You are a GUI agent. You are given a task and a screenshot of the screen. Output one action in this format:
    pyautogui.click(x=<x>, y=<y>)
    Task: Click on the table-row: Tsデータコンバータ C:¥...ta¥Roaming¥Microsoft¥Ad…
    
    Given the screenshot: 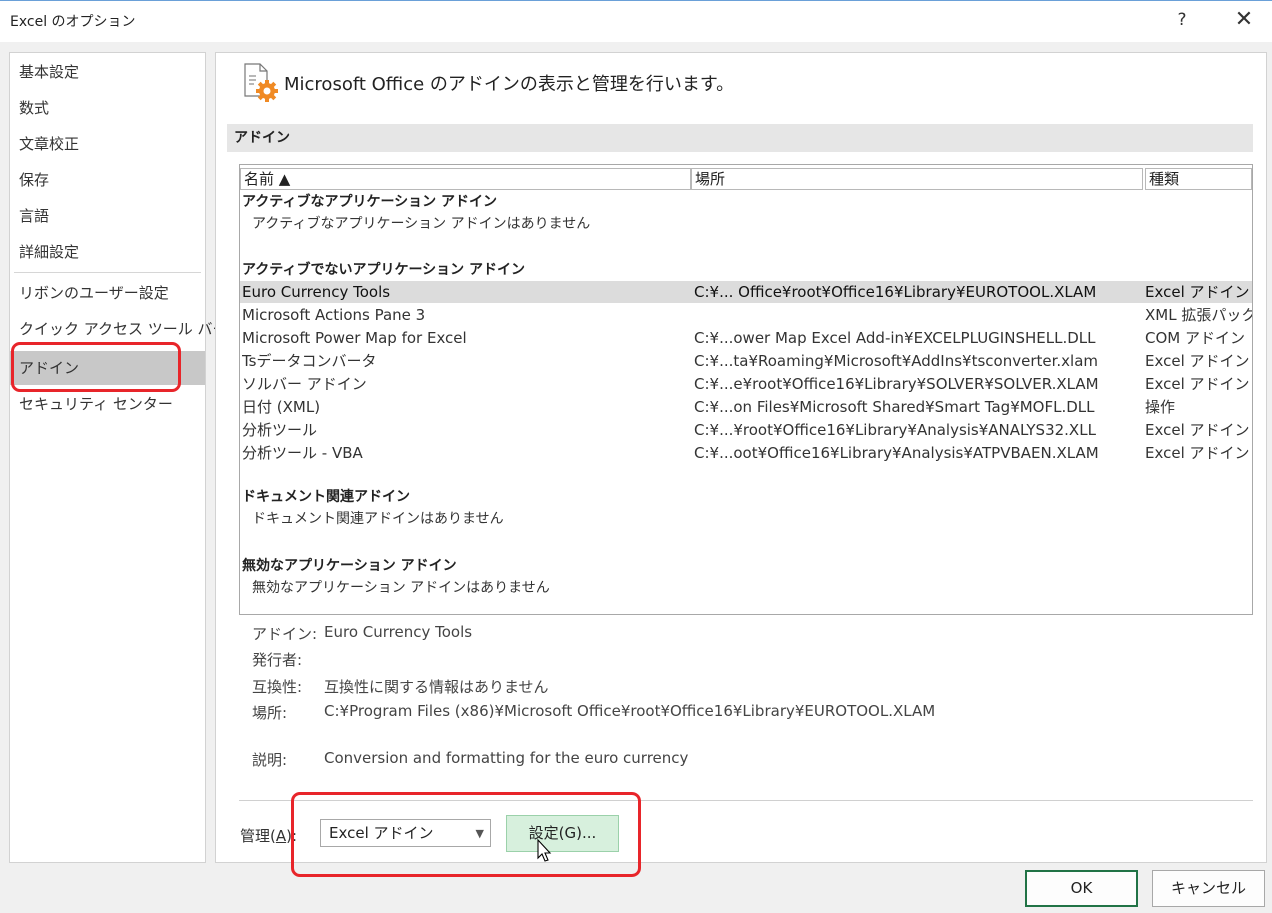 What is the action you would take?
    pyautogui.click(x=746, y=361)
    